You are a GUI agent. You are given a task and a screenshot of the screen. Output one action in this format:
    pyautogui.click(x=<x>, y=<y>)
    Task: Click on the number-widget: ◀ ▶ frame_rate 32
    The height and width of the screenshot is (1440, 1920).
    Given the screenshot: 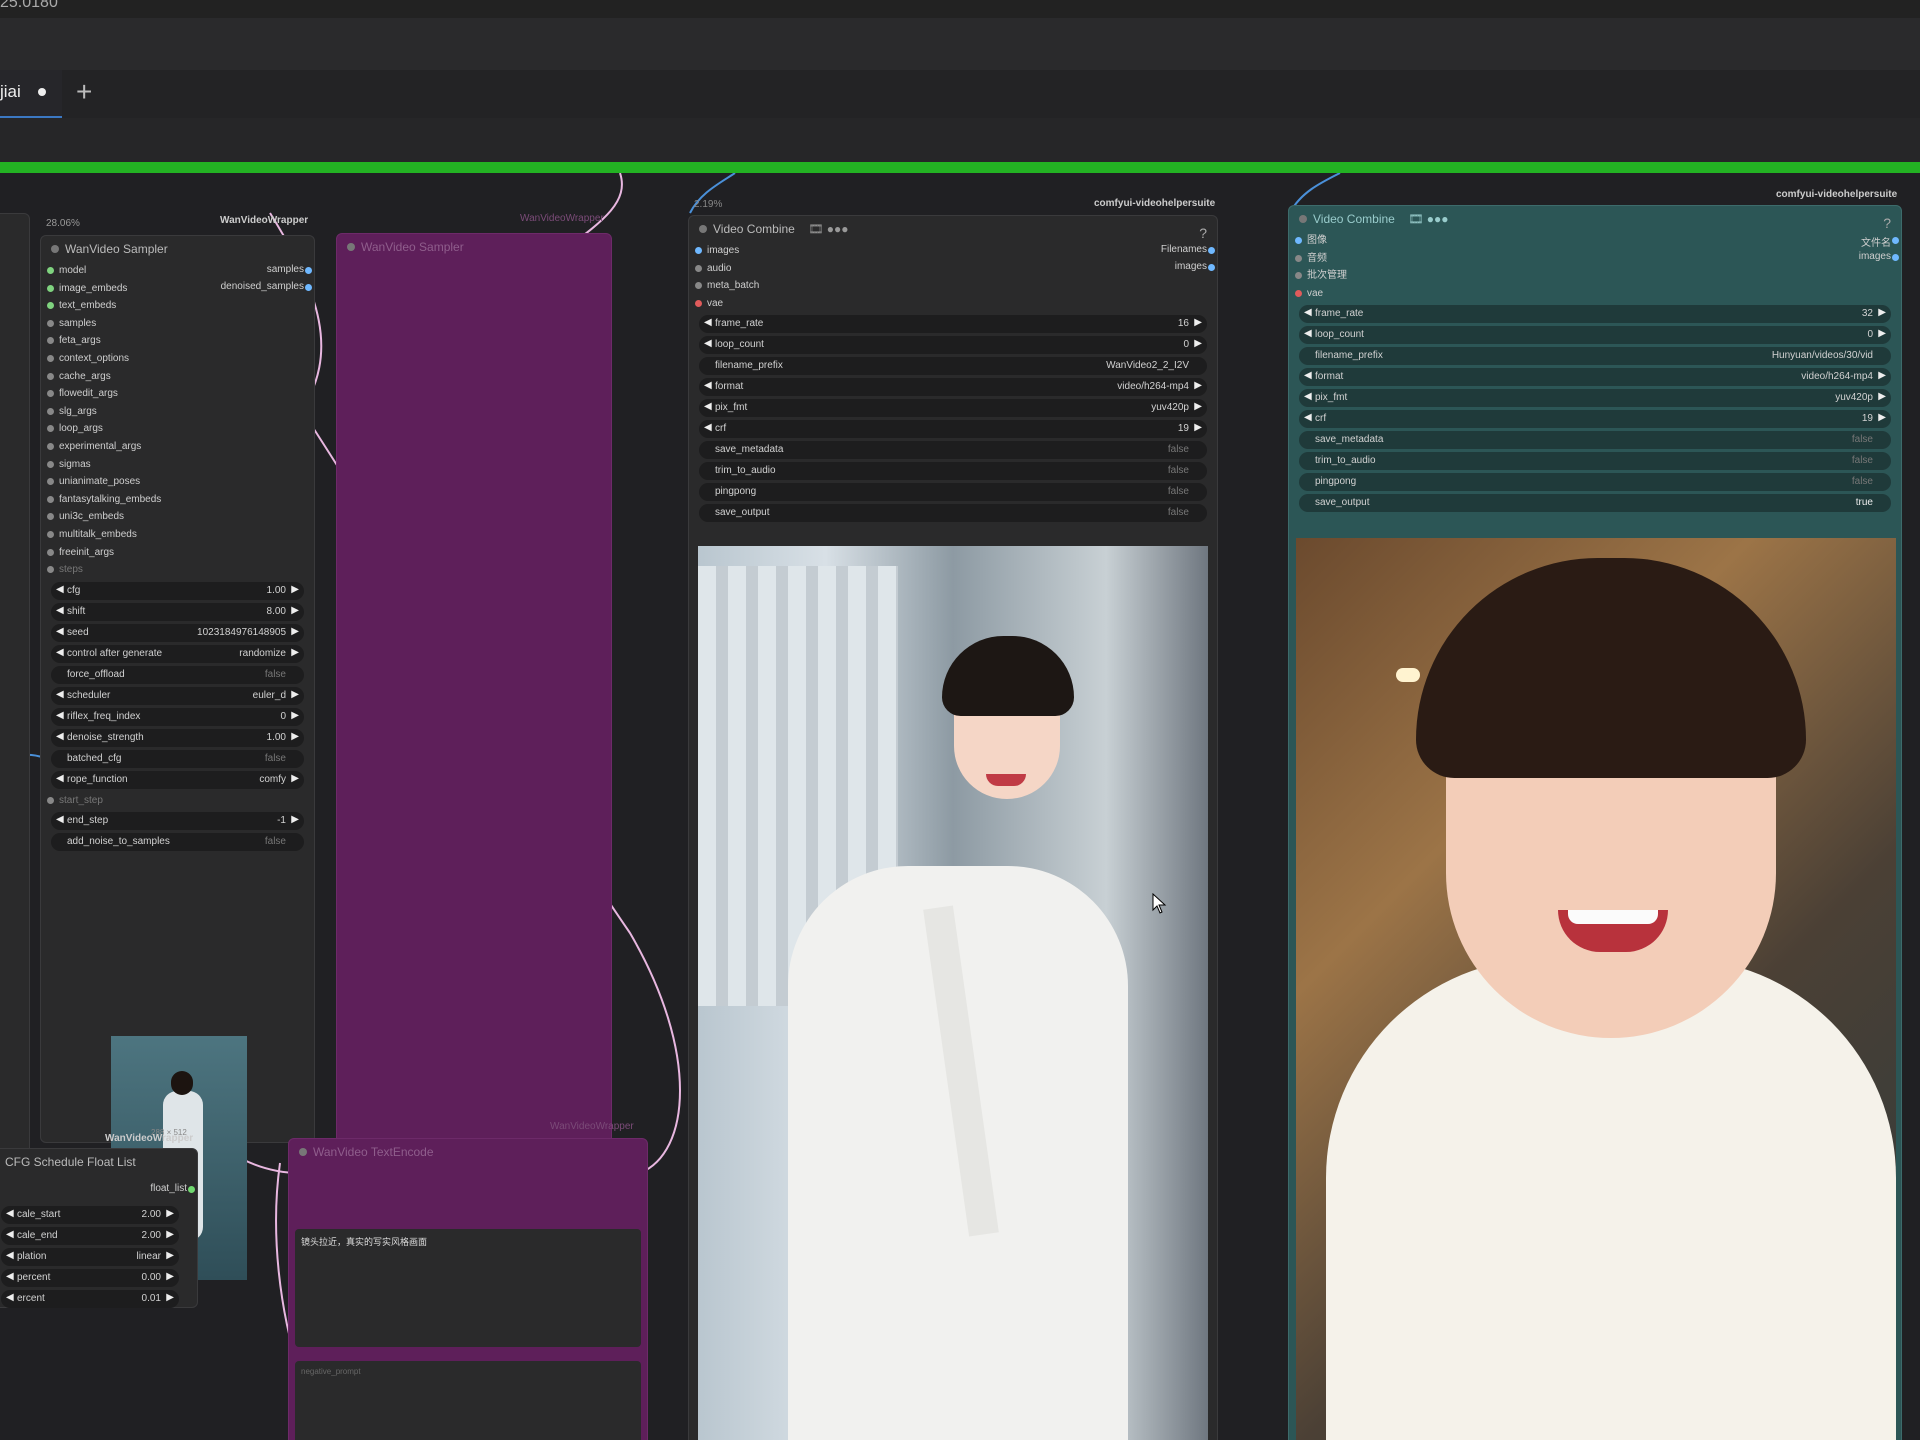 What is the action you would take?
    pyautogui.click(x=1595, y=314)
    